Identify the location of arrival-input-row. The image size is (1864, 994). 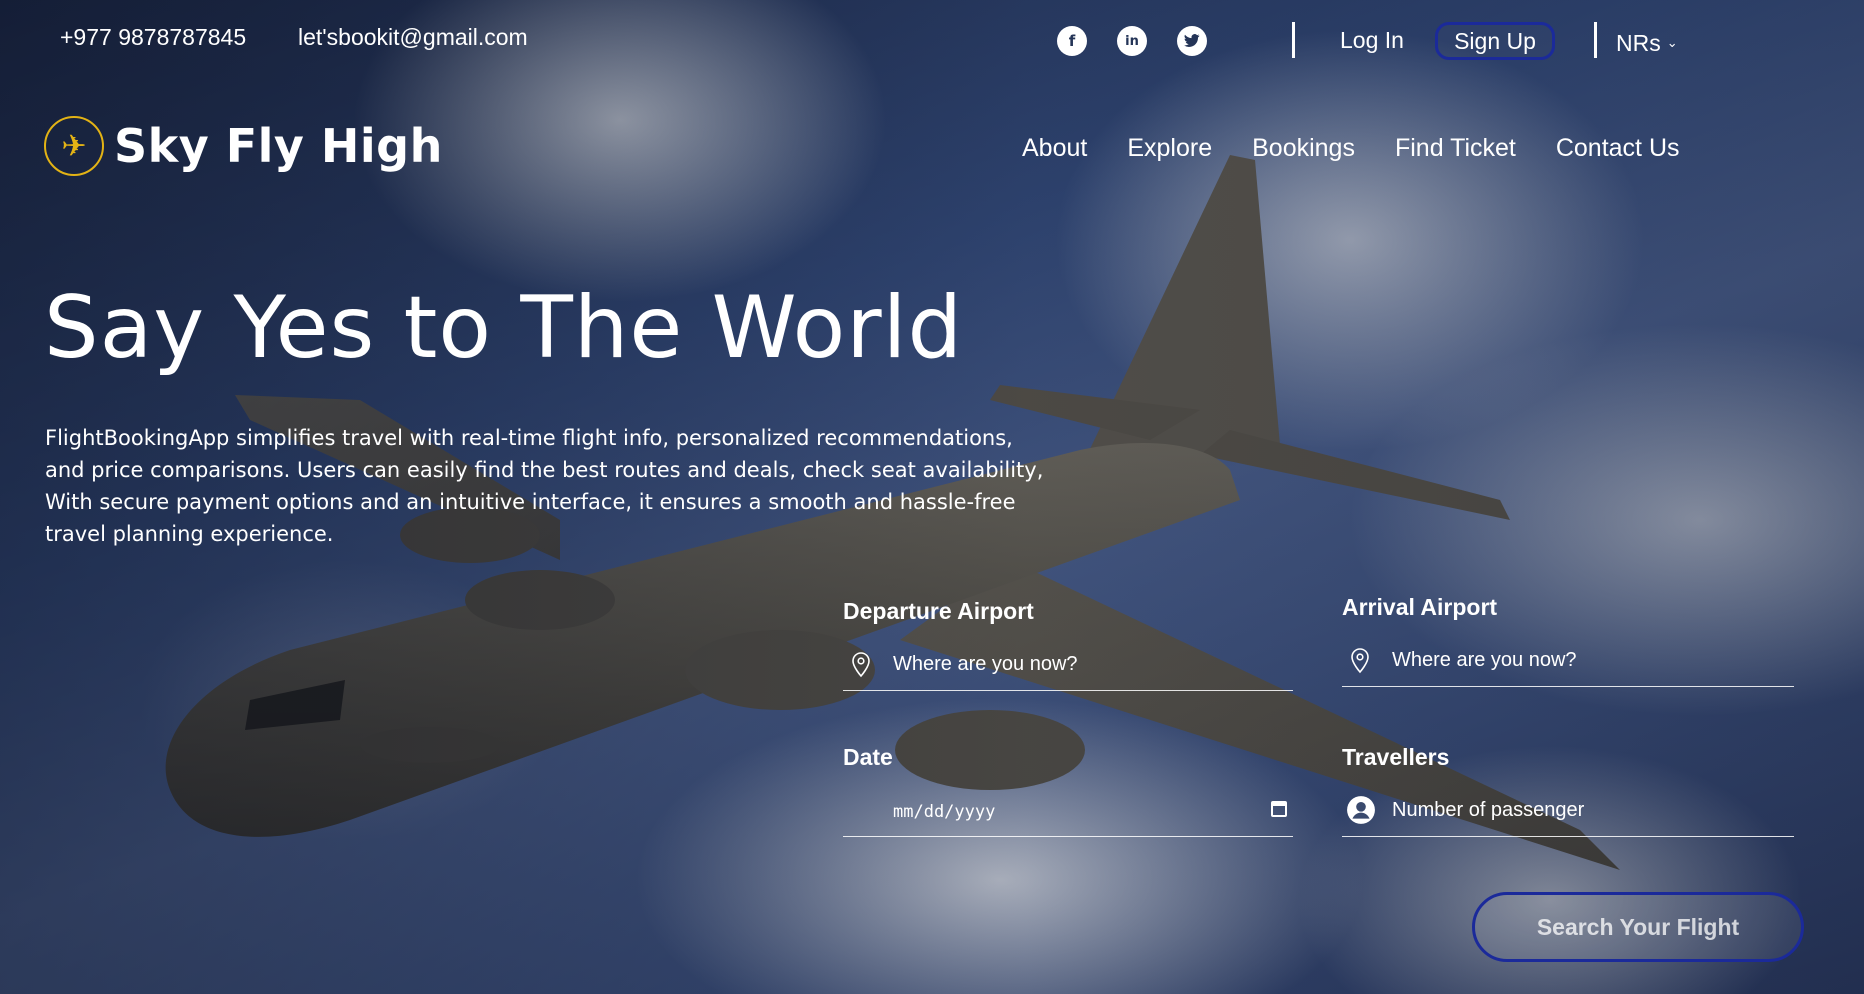
(1568, 662).